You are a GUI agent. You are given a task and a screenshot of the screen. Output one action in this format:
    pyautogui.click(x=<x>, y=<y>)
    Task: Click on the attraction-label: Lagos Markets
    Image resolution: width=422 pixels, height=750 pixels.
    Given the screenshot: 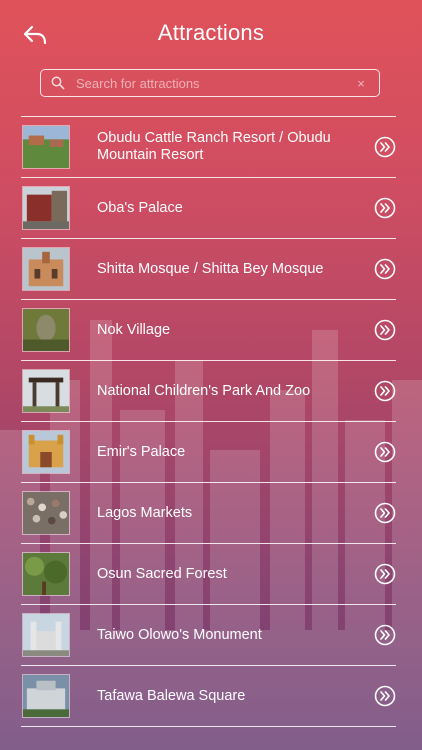 What is the action you would take?
    pyautogui.click(x=145, y=512)
    